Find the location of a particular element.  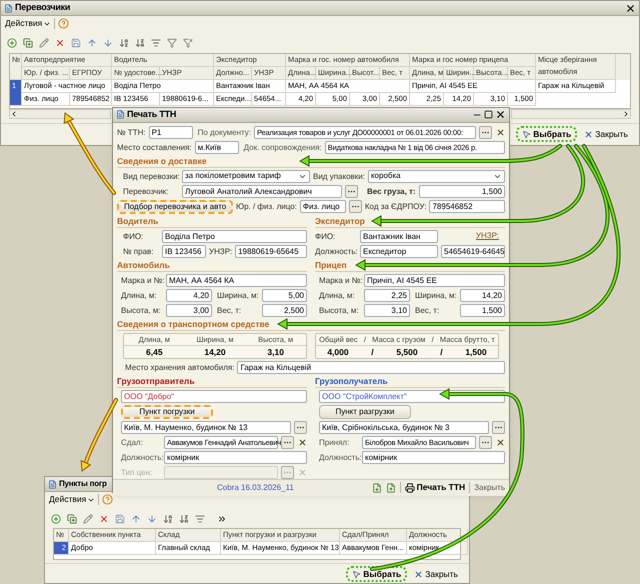

field-label: Перевозчик: is located at coordinates (146, 192).